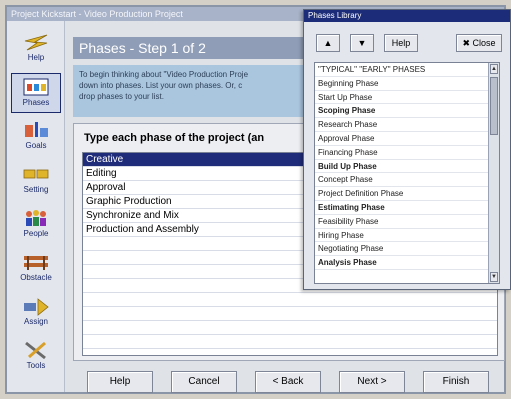 Image resolution: width=511 pixels, height=399 pixels. I want to click on page-title: Phases - Step 1 of 2, so click(193, 48).